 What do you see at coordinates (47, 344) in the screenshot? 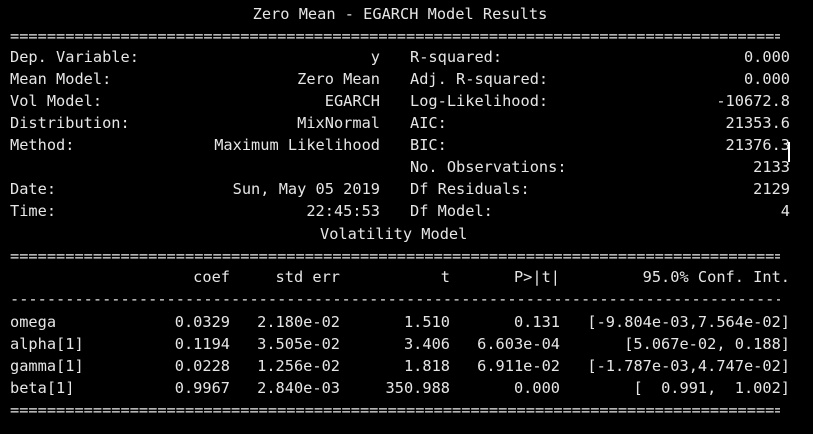
I see `param-name: alpha[1]` at bounding box center [47, 344].